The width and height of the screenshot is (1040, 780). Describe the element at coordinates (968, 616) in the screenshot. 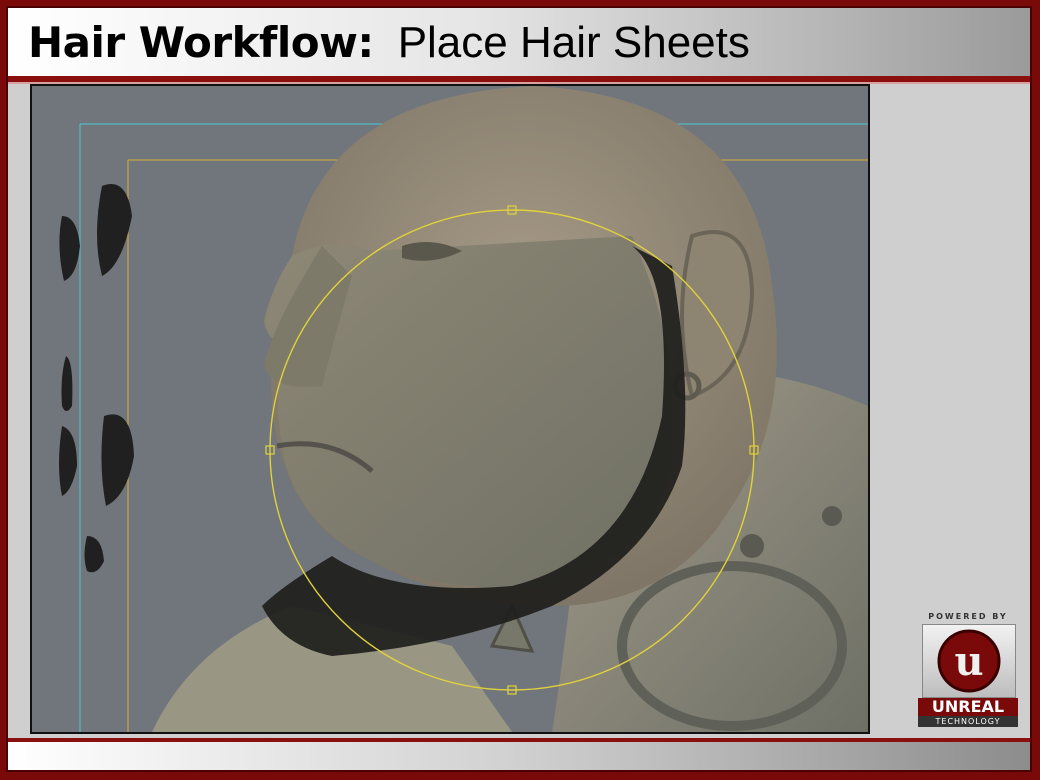

I see `logo-top-text: POWERED BY` at that location.